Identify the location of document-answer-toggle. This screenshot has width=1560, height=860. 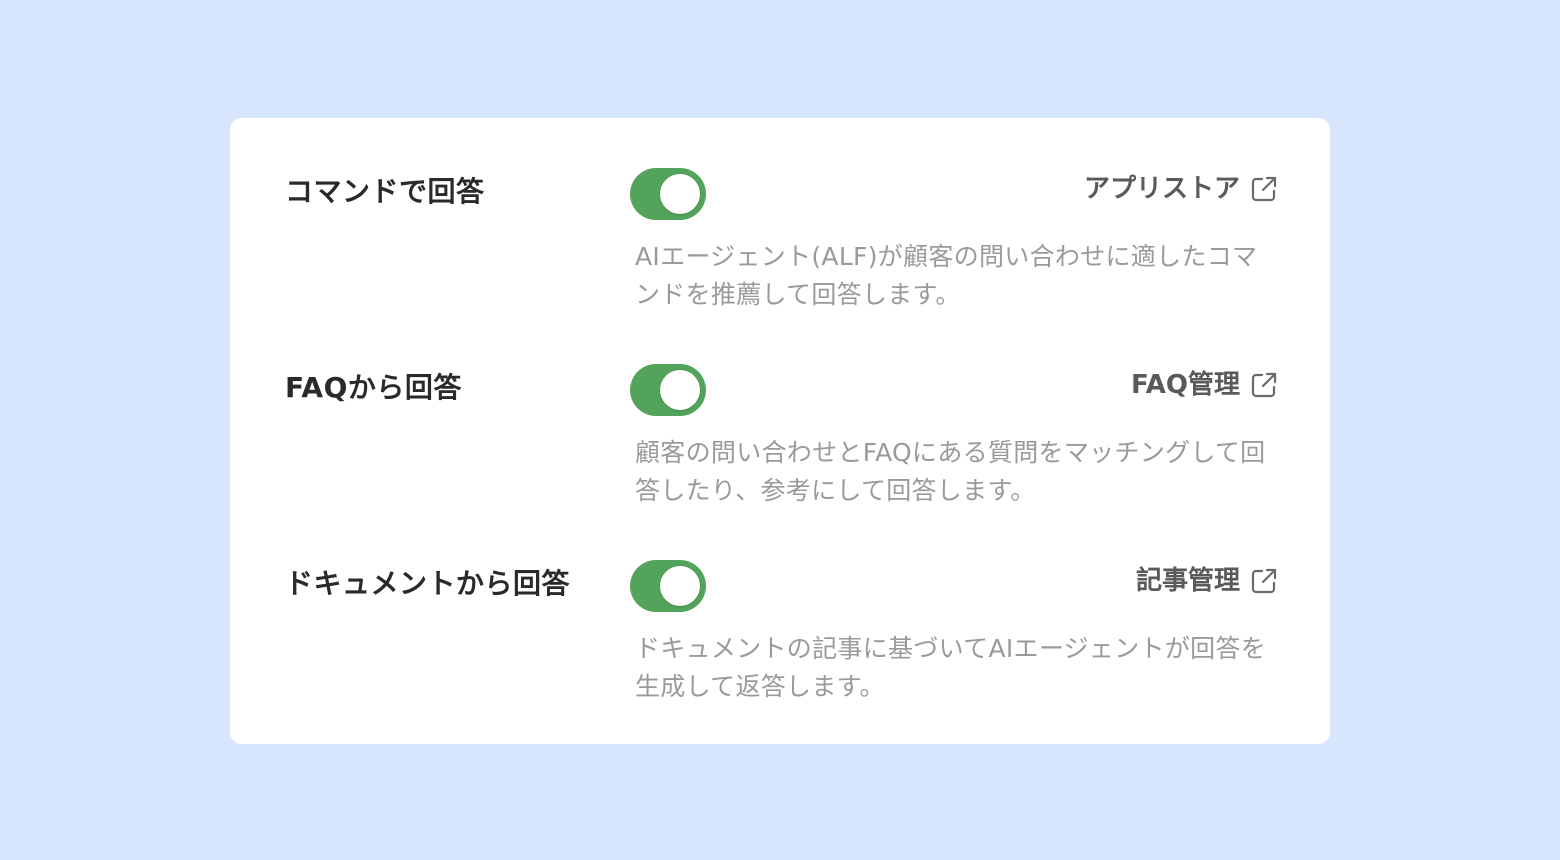
(668, 586).